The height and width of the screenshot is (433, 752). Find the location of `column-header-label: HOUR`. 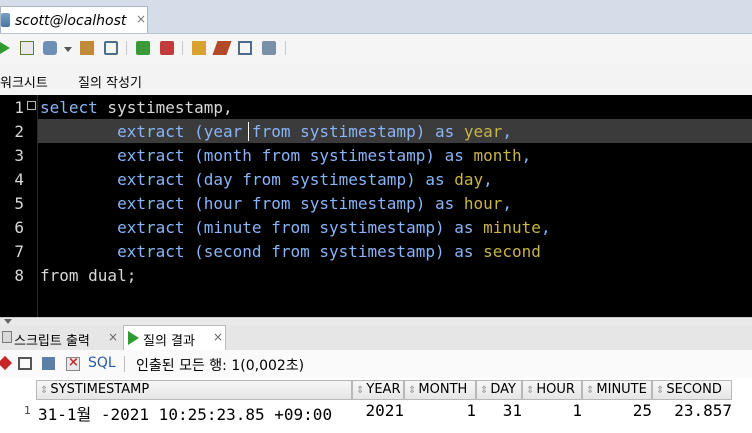

column-header-label: HOUR is located at coordinates (555, 389).